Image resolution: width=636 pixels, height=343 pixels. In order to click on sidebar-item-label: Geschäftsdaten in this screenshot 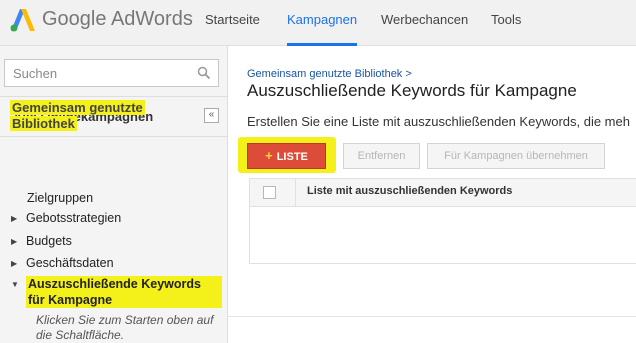, I will do `click(70, 263)`.